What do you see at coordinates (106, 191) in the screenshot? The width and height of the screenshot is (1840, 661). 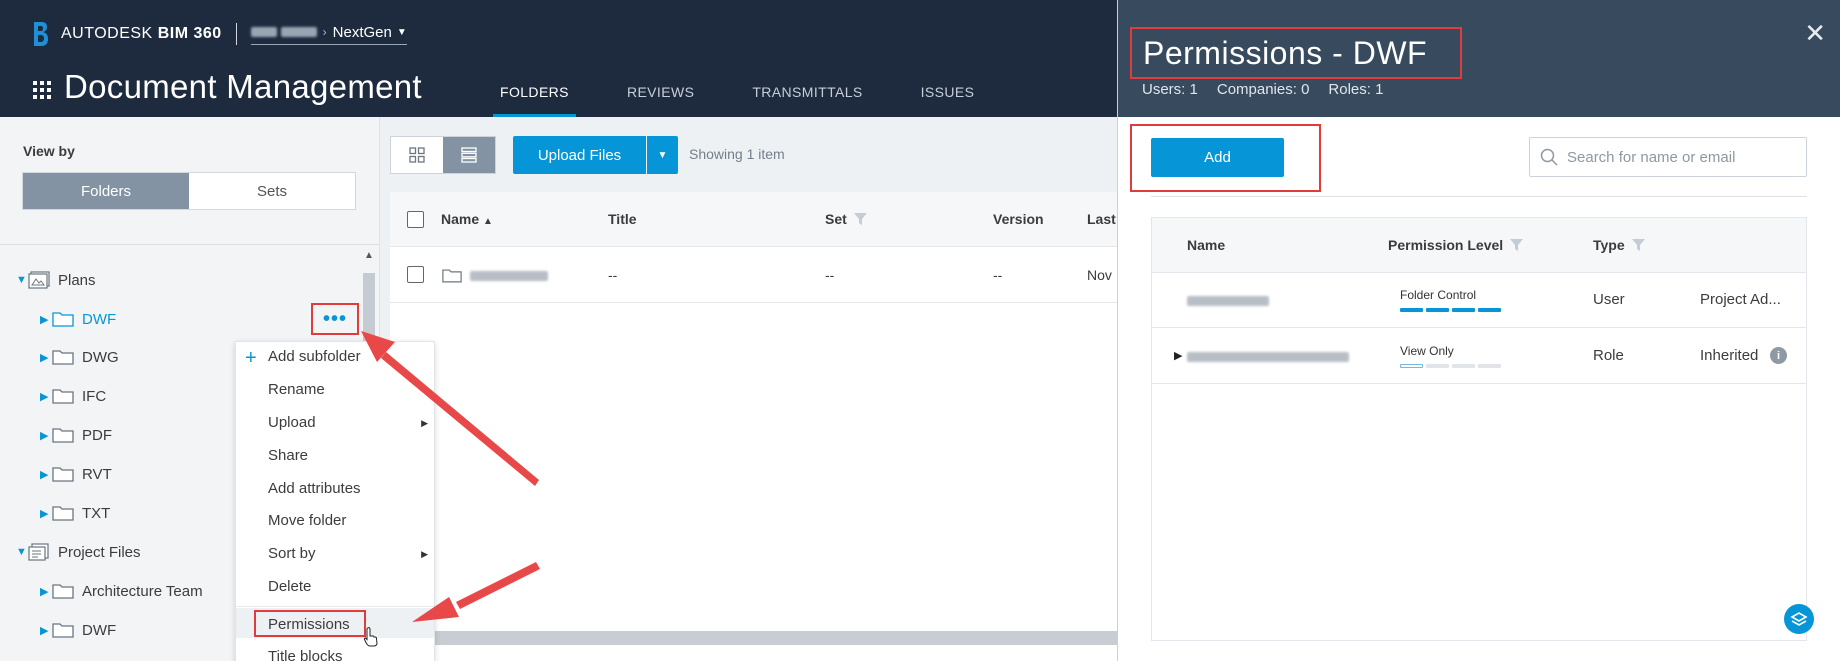 I see `folders-toggle-button: Folders` at bounding box center [106, 191].